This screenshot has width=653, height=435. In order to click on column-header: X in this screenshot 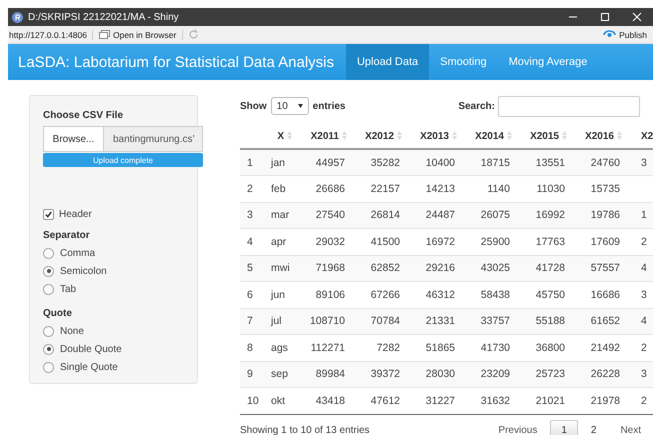, I will do `click(280, 136)`.